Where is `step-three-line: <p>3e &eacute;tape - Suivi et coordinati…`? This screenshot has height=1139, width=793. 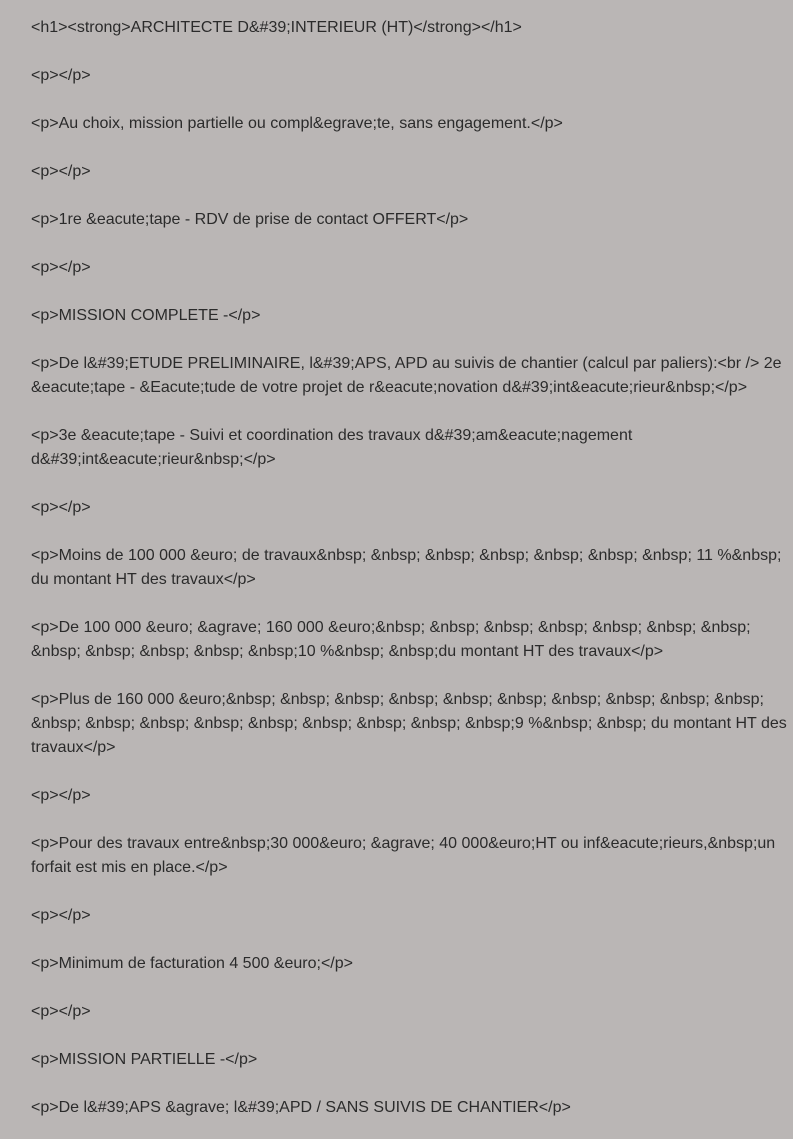
step-three-line: <p>3e &eacute;tape - Suivi et coordinati… is located at coordinates (332, 447).